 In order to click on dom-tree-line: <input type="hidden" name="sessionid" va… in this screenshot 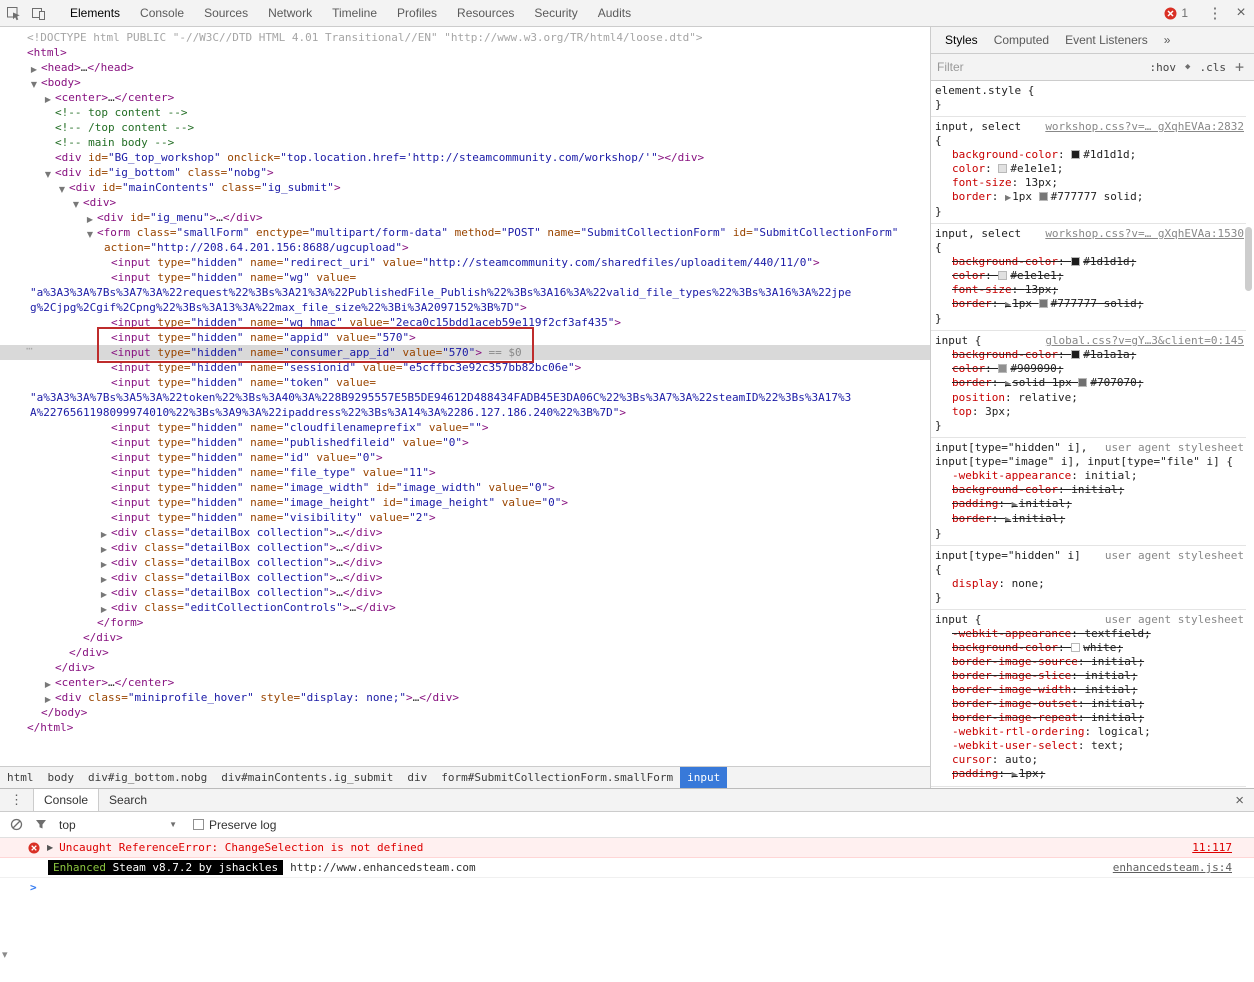, I will do `click(465, 367)`.